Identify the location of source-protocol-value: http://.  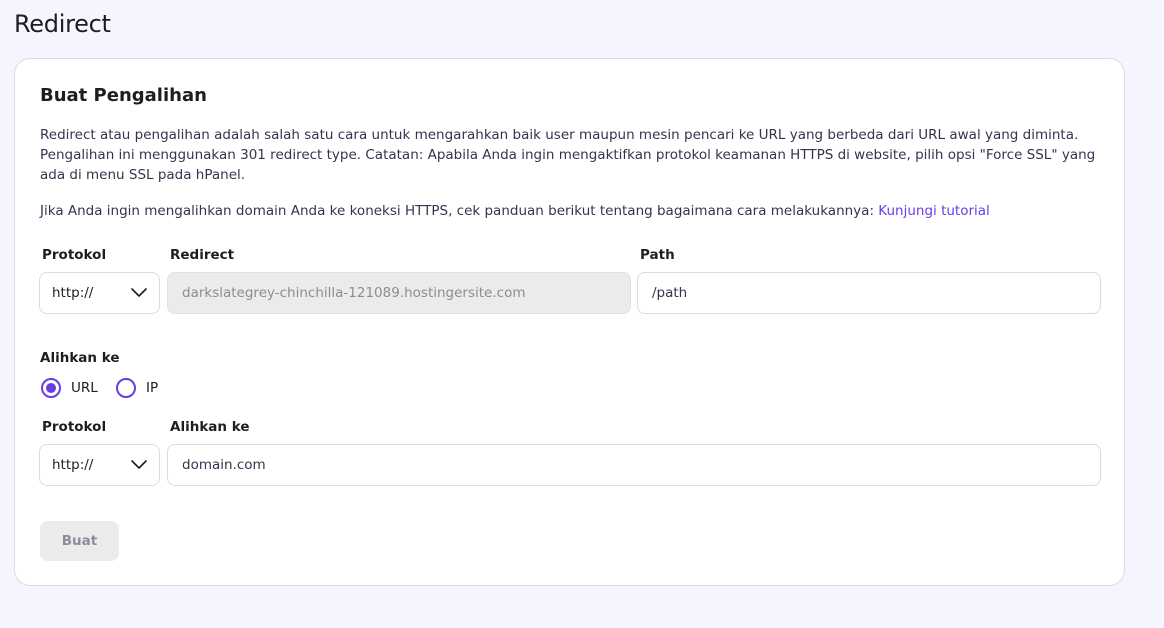
(73, 293).